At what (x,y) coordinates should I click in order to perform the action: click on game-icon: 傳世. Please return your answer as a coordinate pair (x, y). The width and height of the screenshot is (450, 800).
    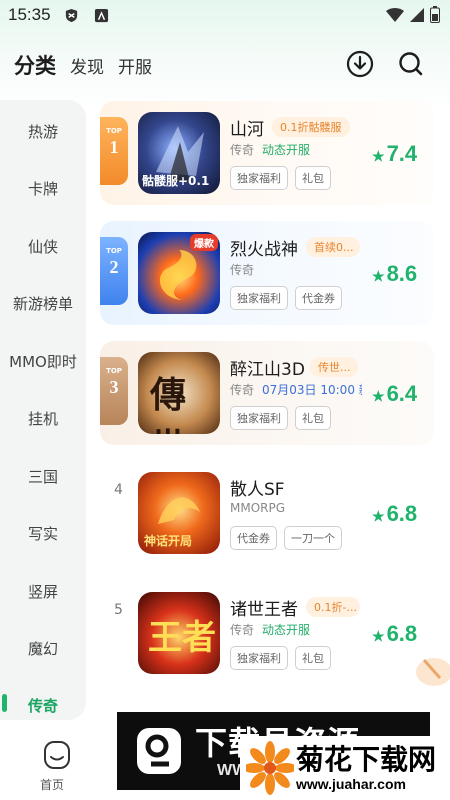
    Looking at the image, I should click on (179, 393).